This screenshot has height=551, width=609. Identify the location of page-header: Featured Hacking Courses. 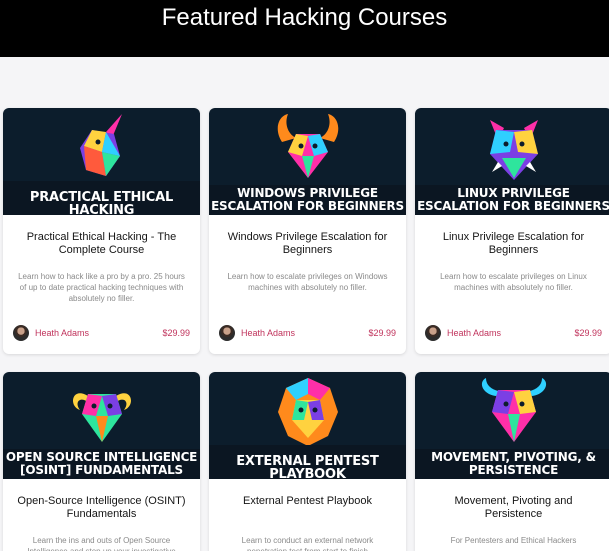
(304, 28).